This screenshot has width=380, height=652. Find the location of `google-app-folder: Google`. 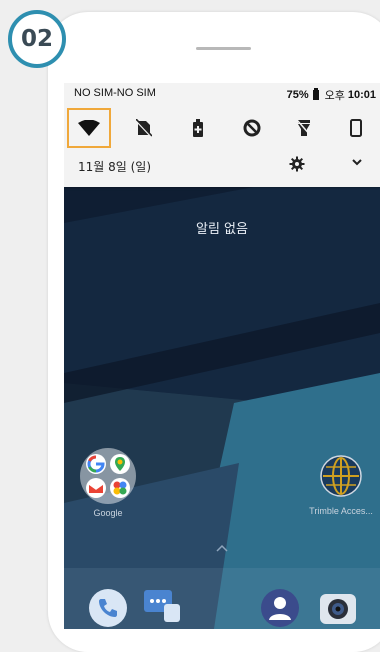

google-app-folder: Google is located at coordinates (108, 483).